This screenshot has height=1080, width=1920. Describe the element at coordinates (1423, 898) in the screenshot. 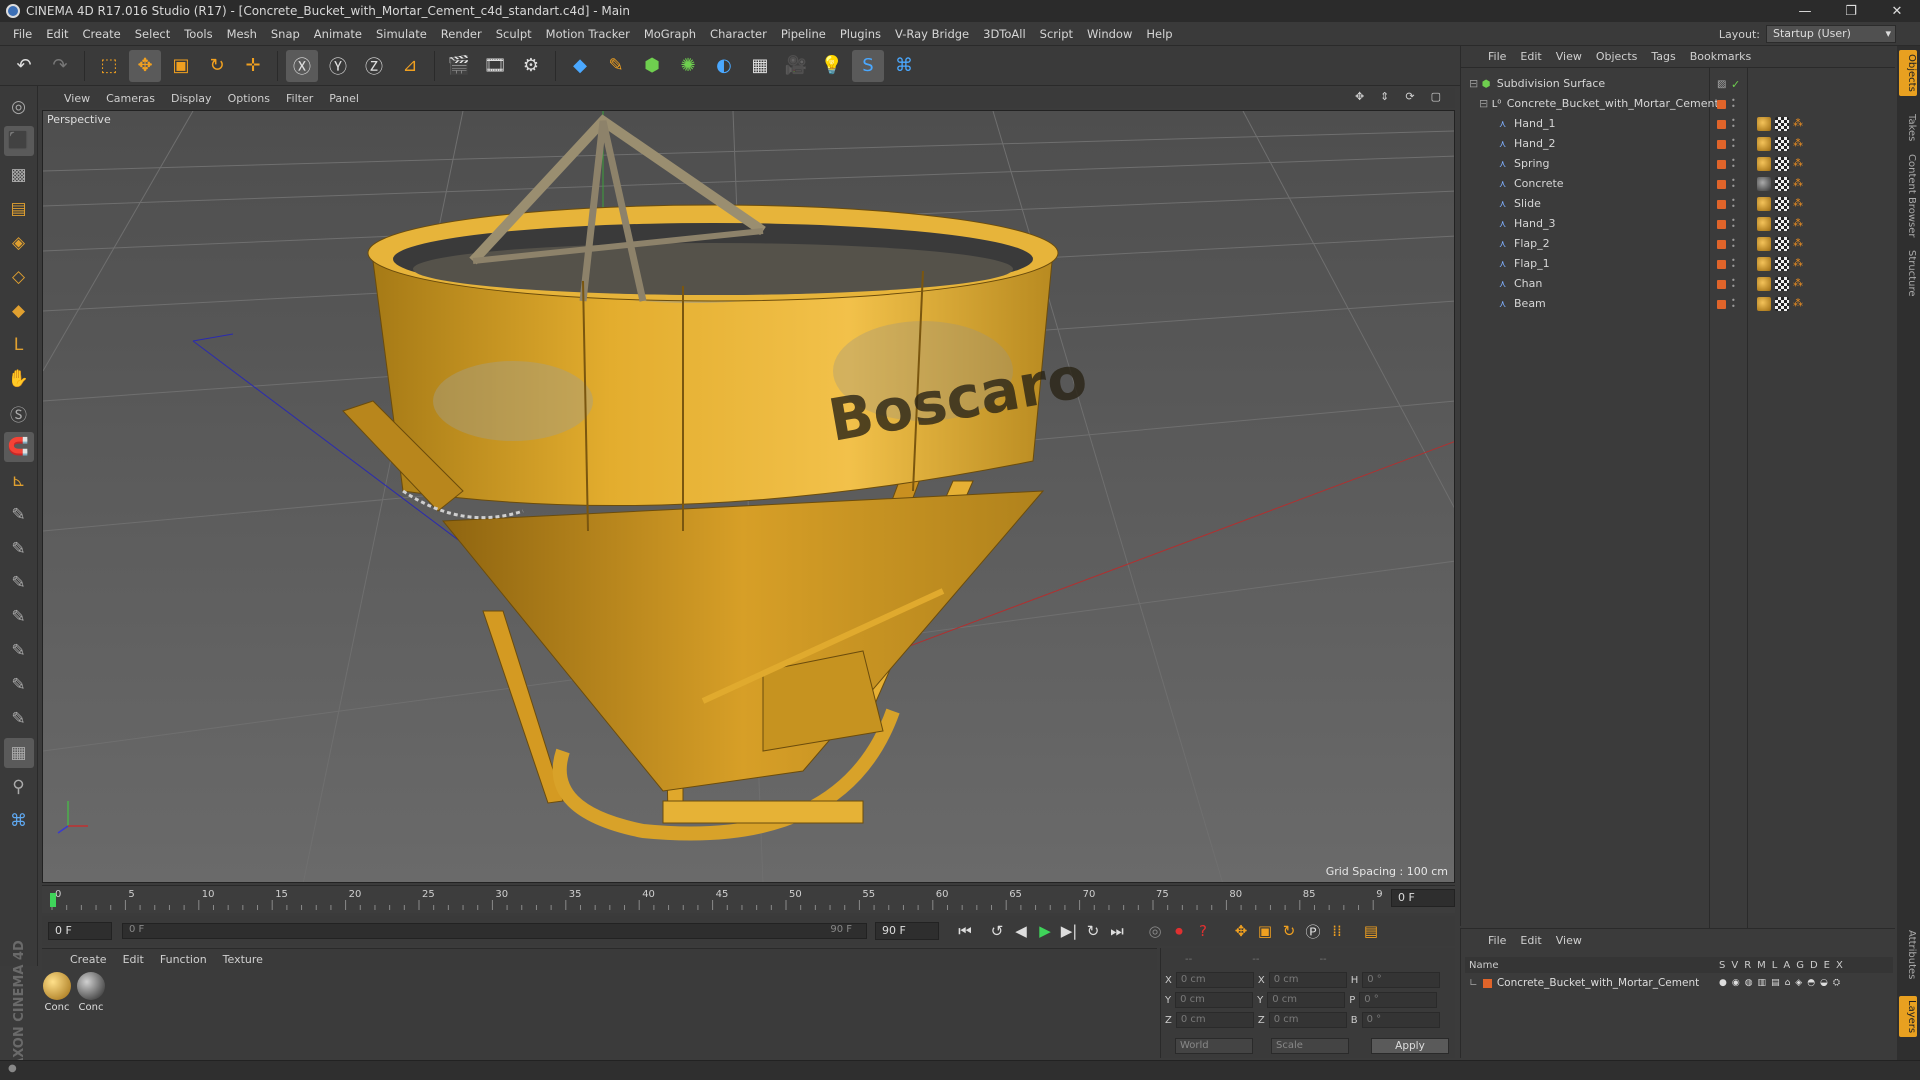

I see `current-frame-field: 0 F` at that location.